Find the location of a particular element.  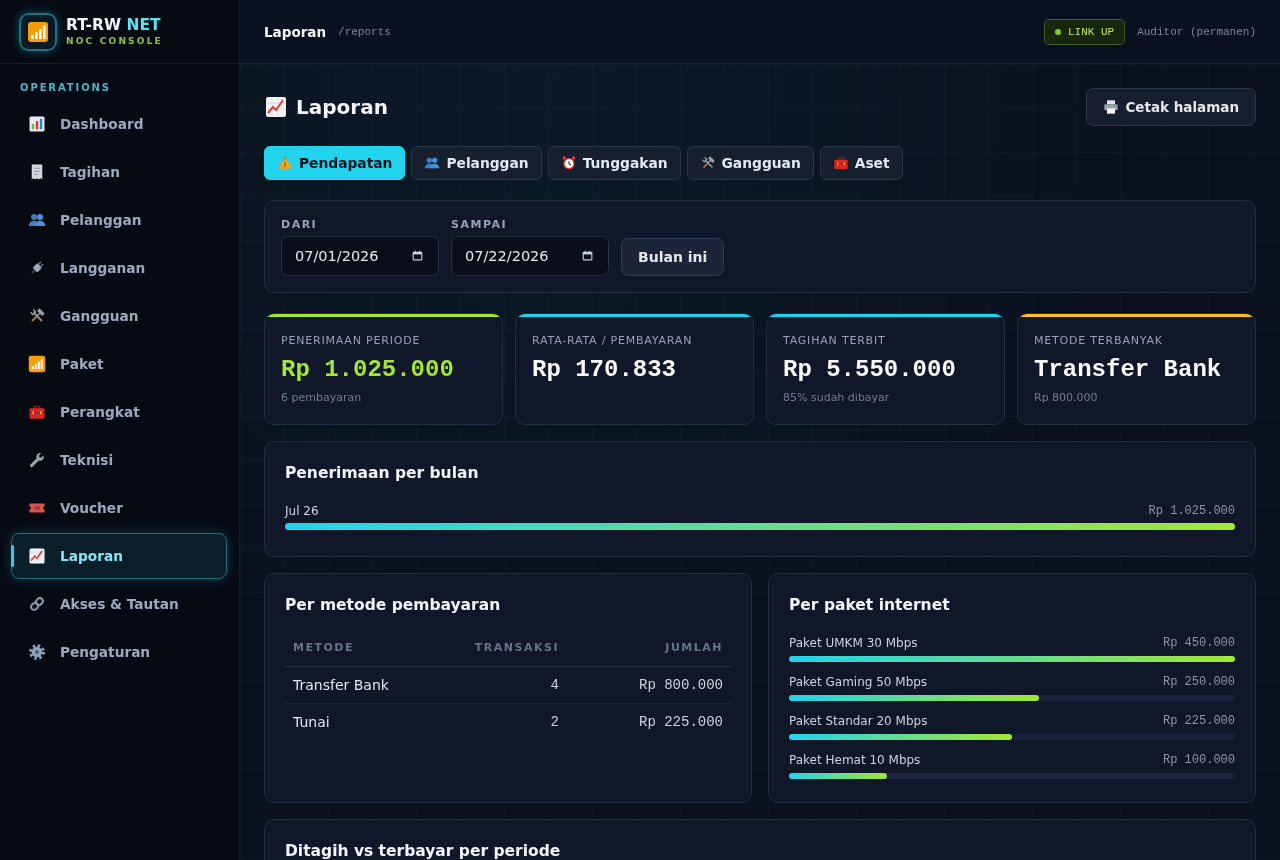

tab: Gangguan is located at coordinates (750, 163).